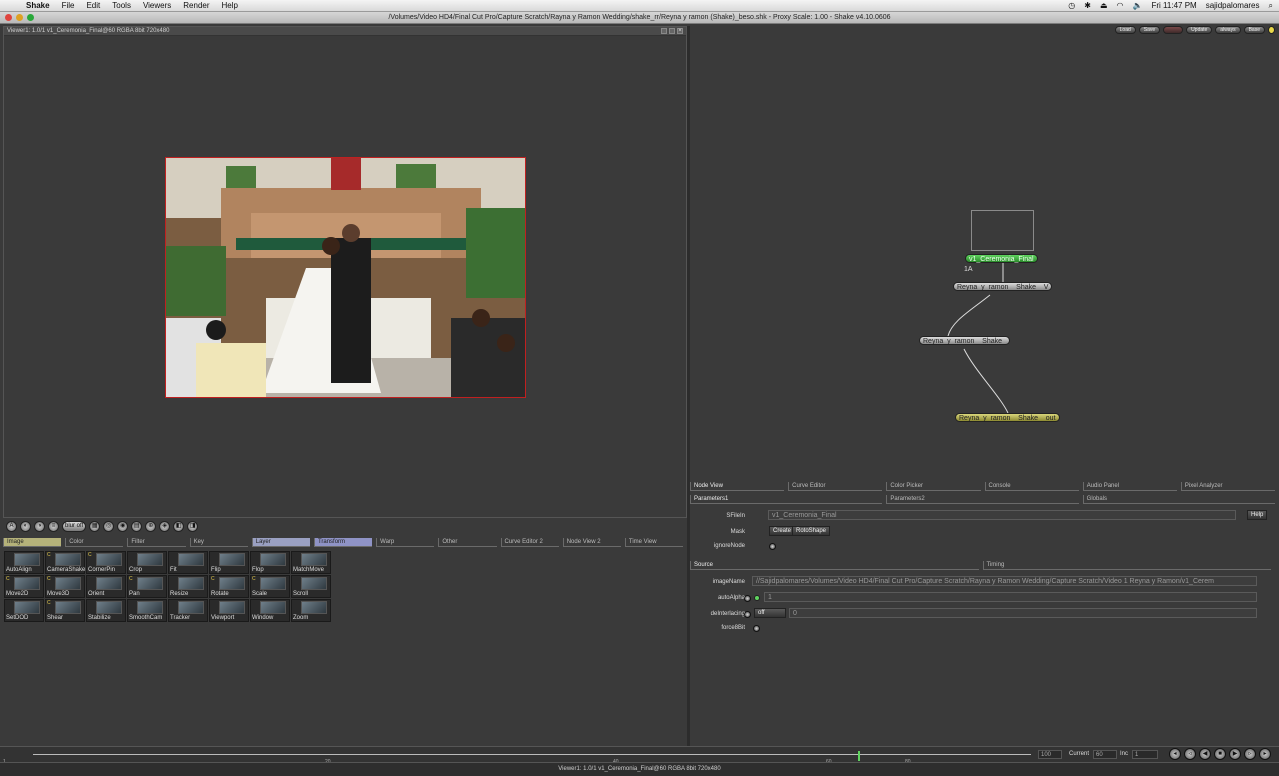  What do you see at coordinates (65, 610) in the screenshot?
I see `tool-shear: C Shear` at bounding box center [65, 610].